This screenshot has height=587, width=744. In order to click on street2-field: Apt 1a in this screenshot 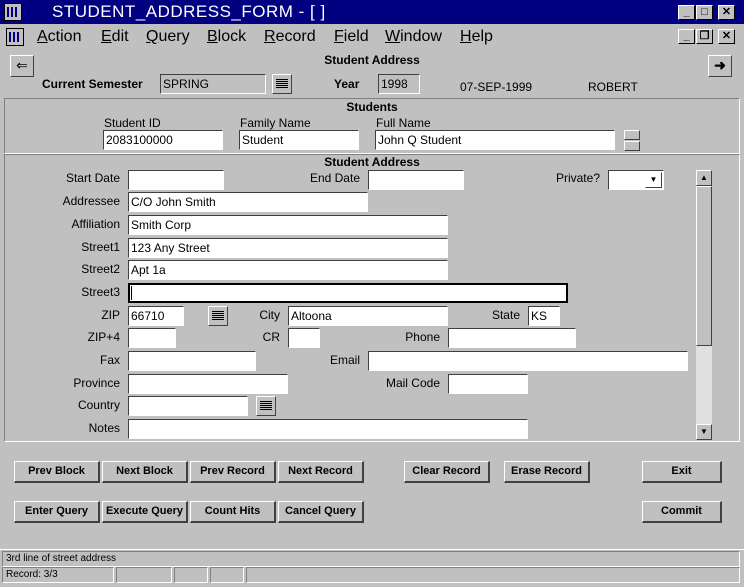, I will do `click(288, 270)`.